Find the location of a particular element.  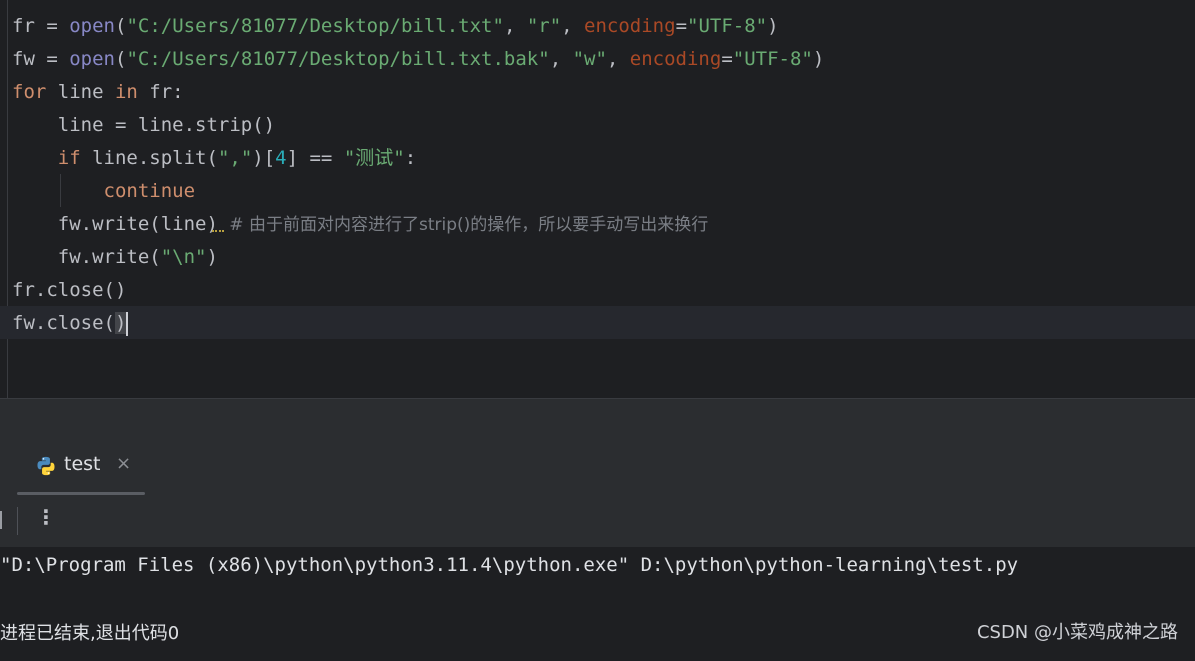

current-line-highlight is located at coordinates (597, 322).